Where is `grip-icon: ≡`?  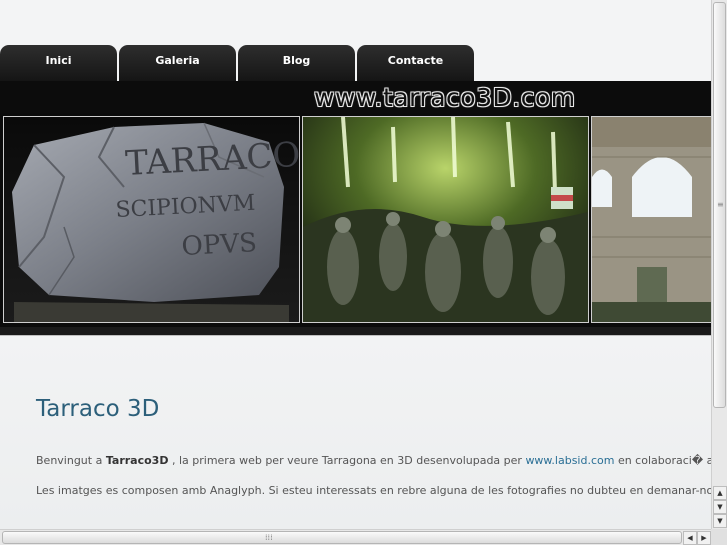
grip-icon: ≡ is located at coordinates (720, 204).